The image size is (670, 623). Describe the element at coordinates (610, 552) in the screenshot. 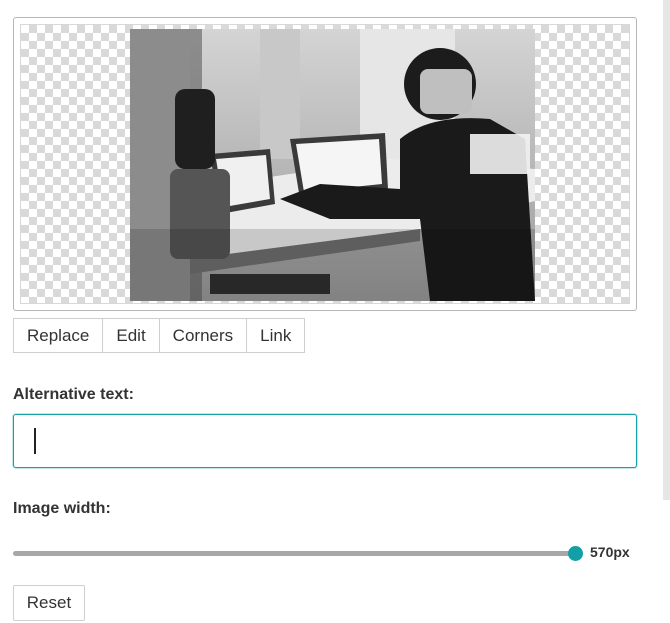

I see `image-width-value: 570px` at that location.